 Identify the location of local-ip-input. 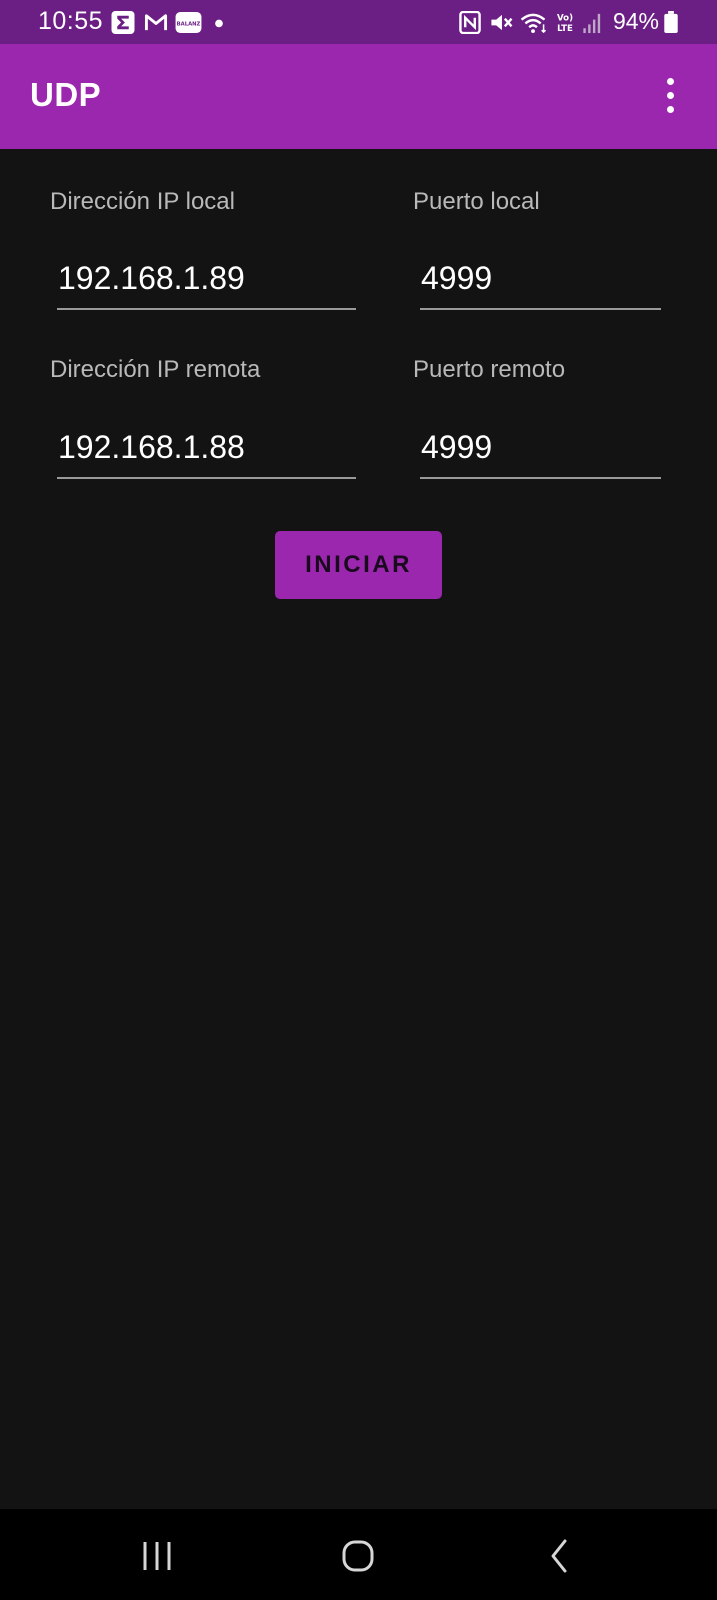
(206, 282).